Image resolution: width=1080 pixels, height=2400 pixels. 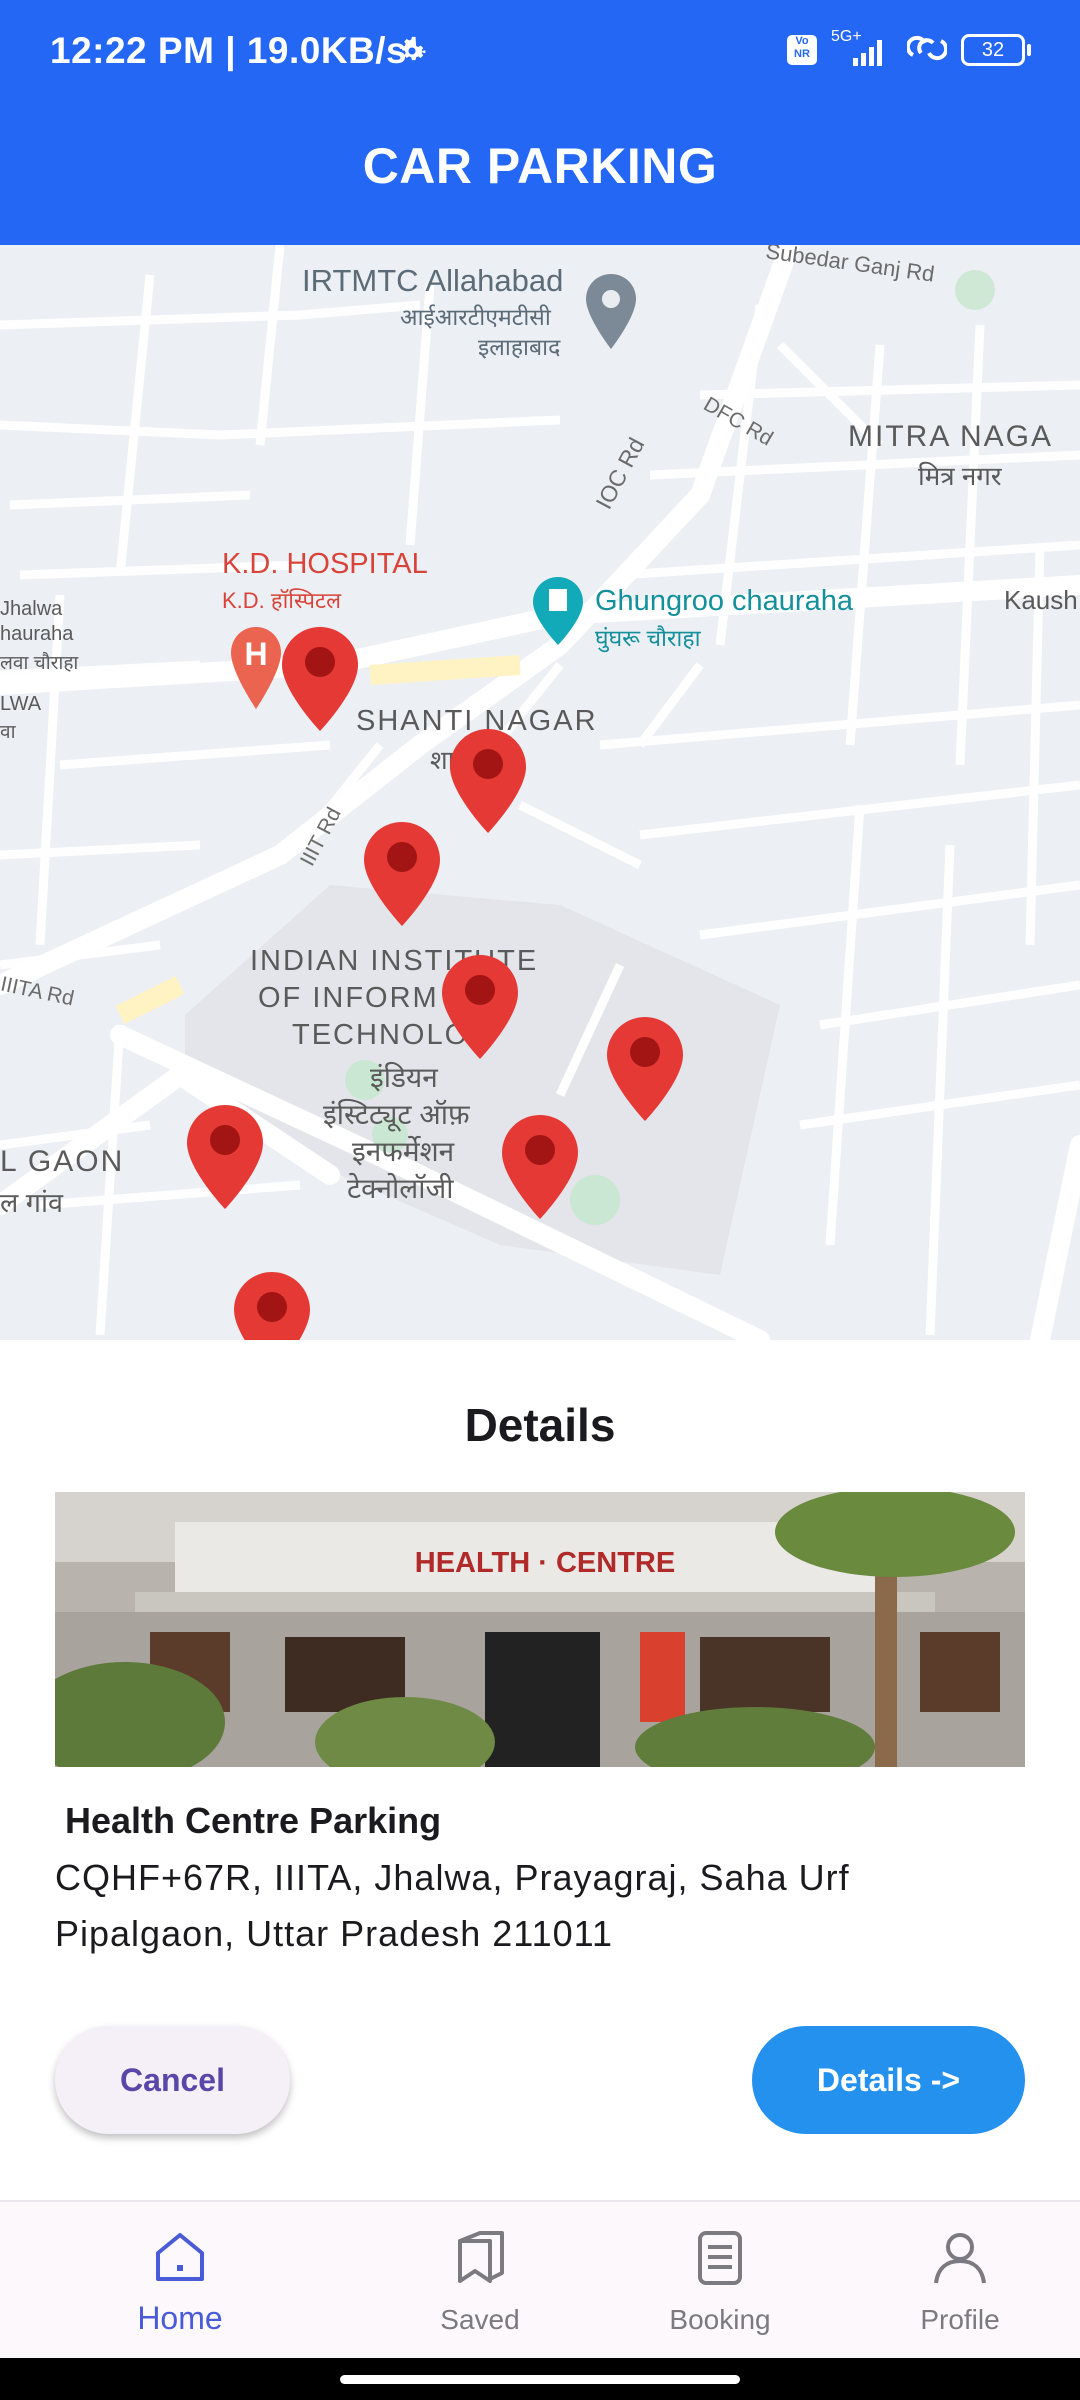 What do you see at coordinates (253, 1820) in the screenshot?
I see `parking-name: Health Centre Parking` at bounding box center [253, 1820].